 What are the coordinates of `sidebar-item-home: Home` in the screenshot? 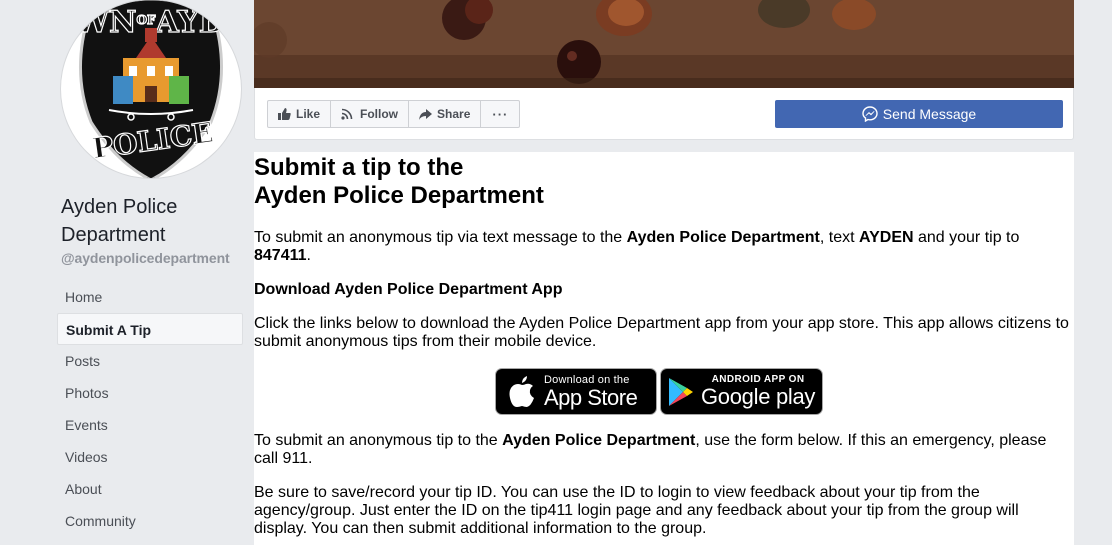 It's located at (150, 297).